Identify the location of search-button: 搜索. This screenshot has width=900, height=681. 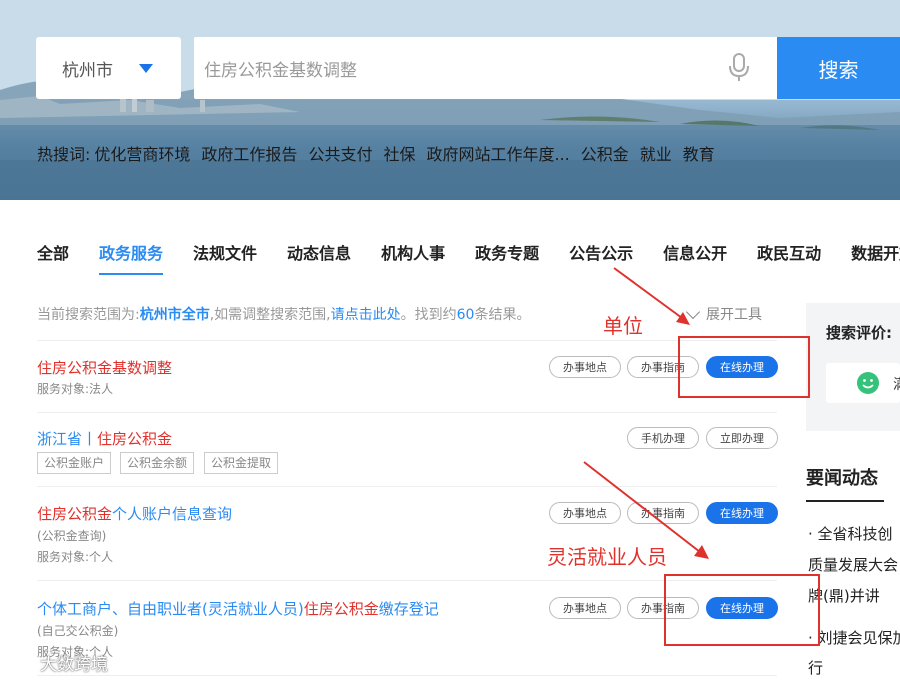
(838, 68).